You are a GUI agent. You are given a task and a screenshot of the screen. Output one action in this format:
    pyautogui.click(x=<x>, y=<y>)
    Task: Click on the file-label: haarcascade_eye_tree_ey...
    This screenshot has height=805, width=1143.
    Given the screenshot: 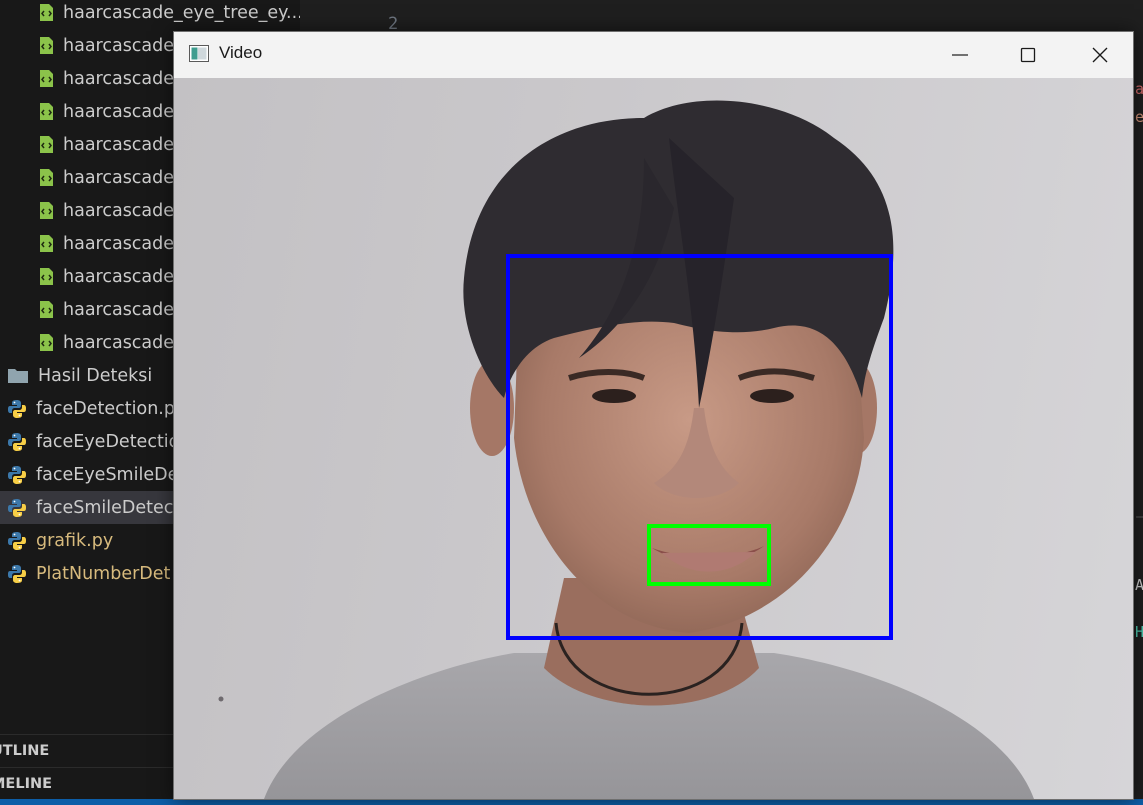 What is the action you would take?
    pyautogui.click(x=181, y=12)
    